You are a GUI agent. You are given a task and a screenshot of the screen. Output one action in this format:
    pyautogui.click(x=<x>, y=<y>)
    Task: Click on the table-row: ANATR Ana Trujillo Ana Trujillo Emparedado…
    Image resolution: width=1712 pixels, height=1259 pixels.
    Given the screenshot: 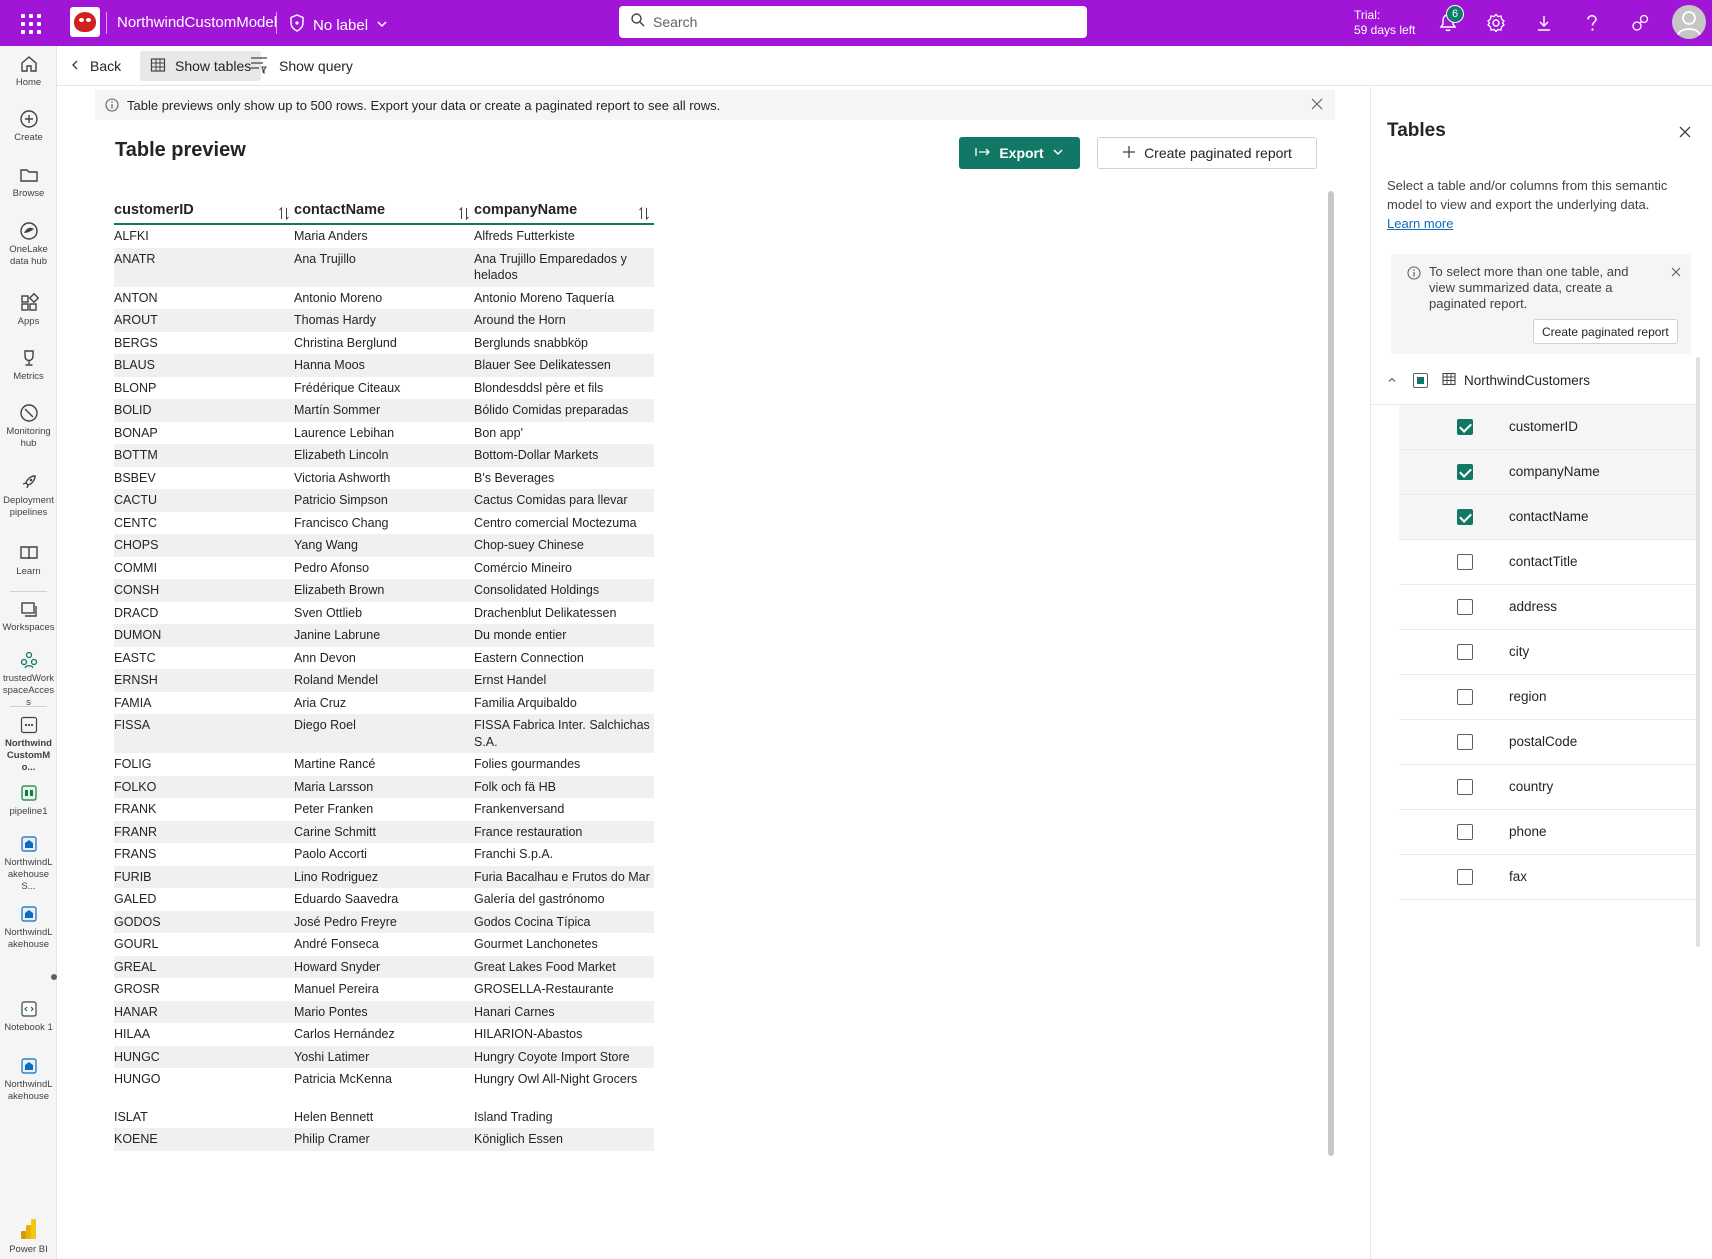 What is the action you would take?
    pyautogui.click(x=384, y=267)
    